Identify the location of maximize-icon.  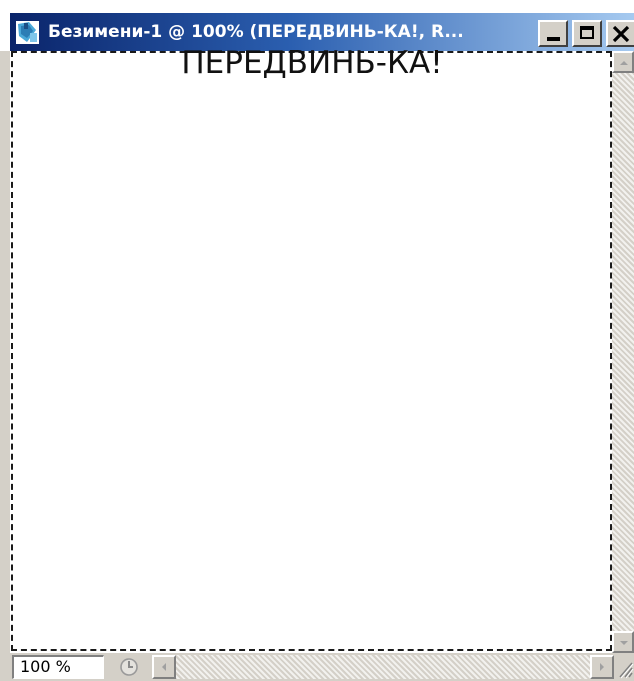
(587, 32).